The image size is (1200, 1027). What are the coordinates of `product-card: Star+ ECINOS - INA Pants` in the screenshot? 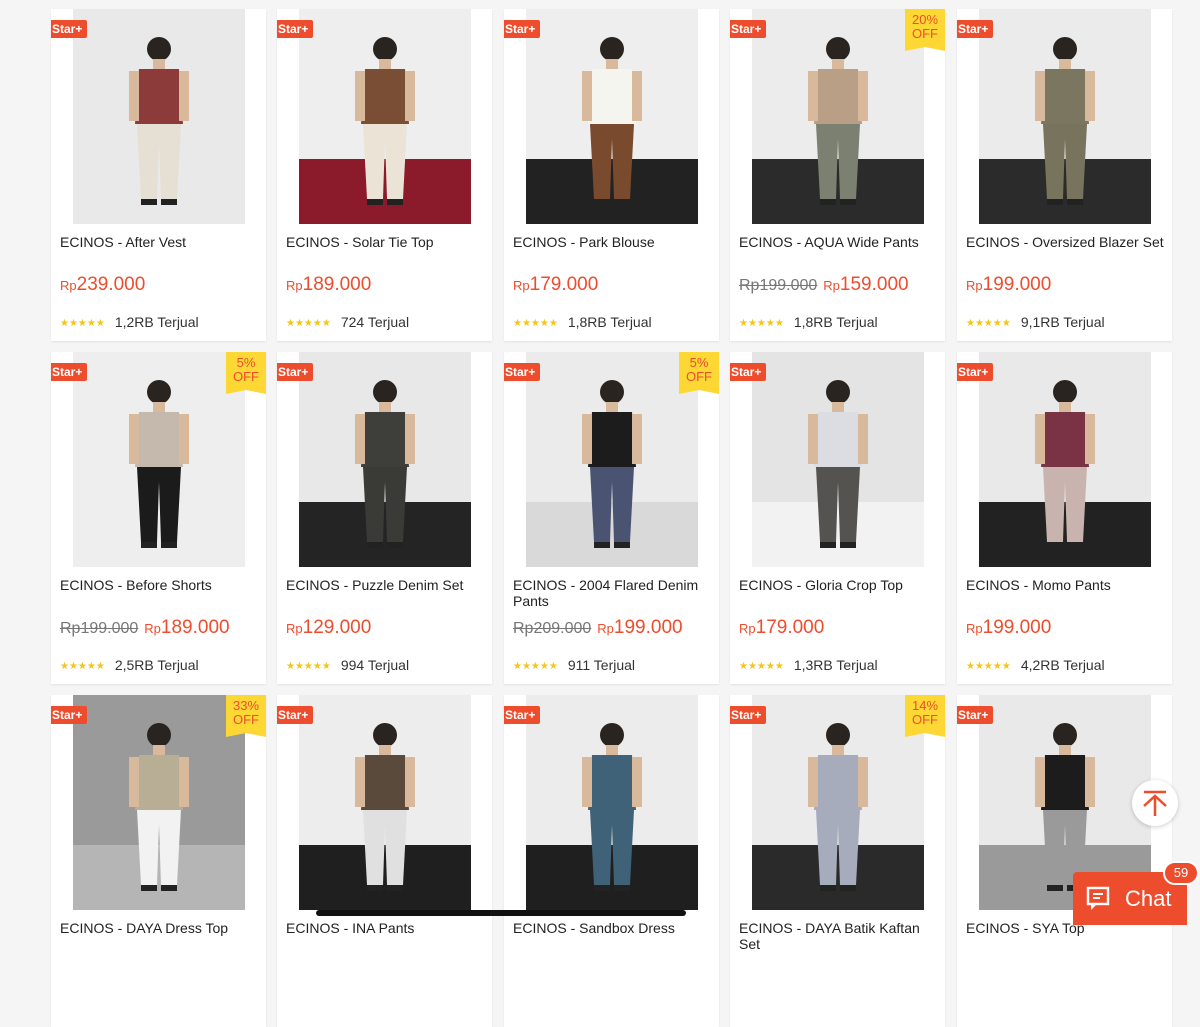 It's located at (384, 861).